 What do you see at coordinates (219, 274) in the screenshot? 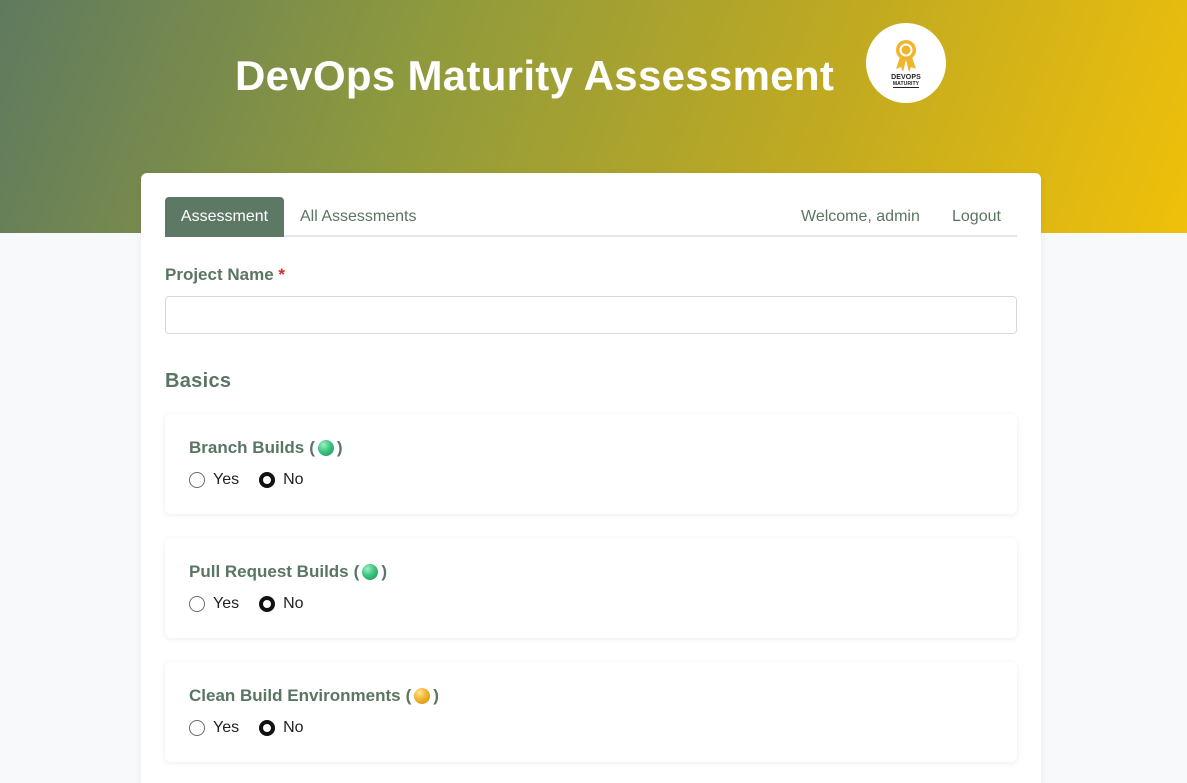
I see `project-name-label-text: Project Name` at bounding box center [219, 274].